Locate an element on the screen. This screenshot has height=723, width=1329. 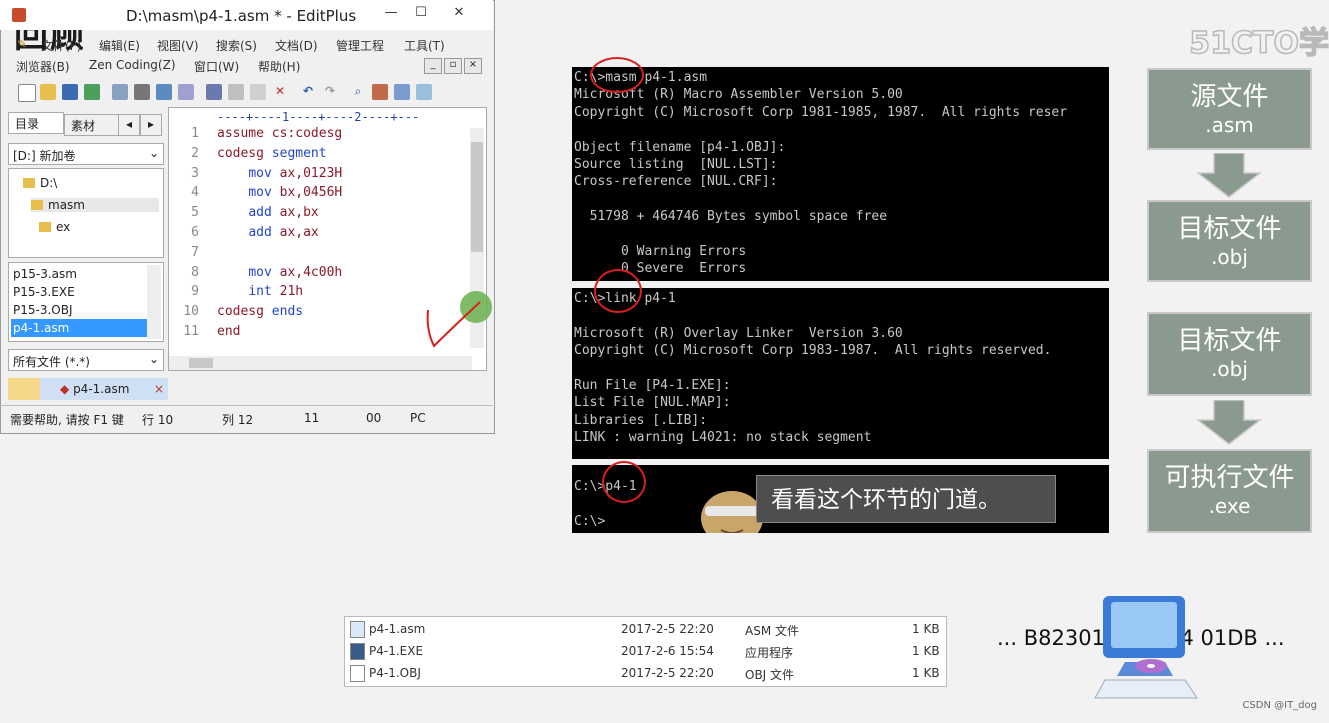
find-icon: ⌕ is located at coordinates (358, 92).